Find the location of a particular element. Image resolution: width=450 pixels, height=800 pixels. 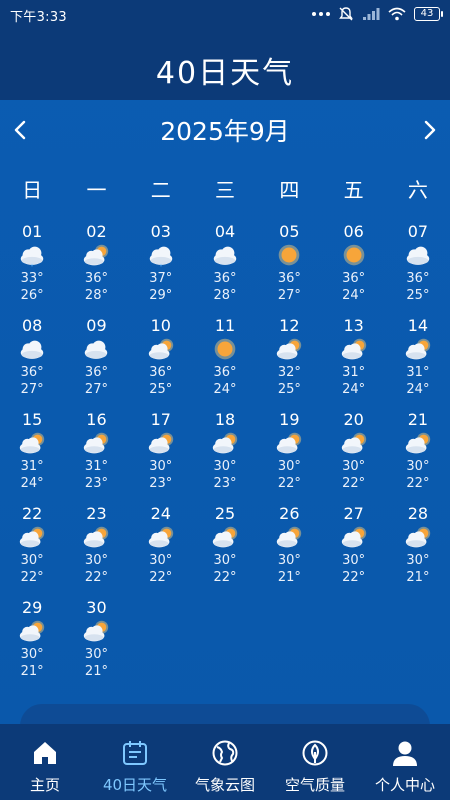

nav-tab-calendar: 40日天气 is located at coordinates (135, 762).